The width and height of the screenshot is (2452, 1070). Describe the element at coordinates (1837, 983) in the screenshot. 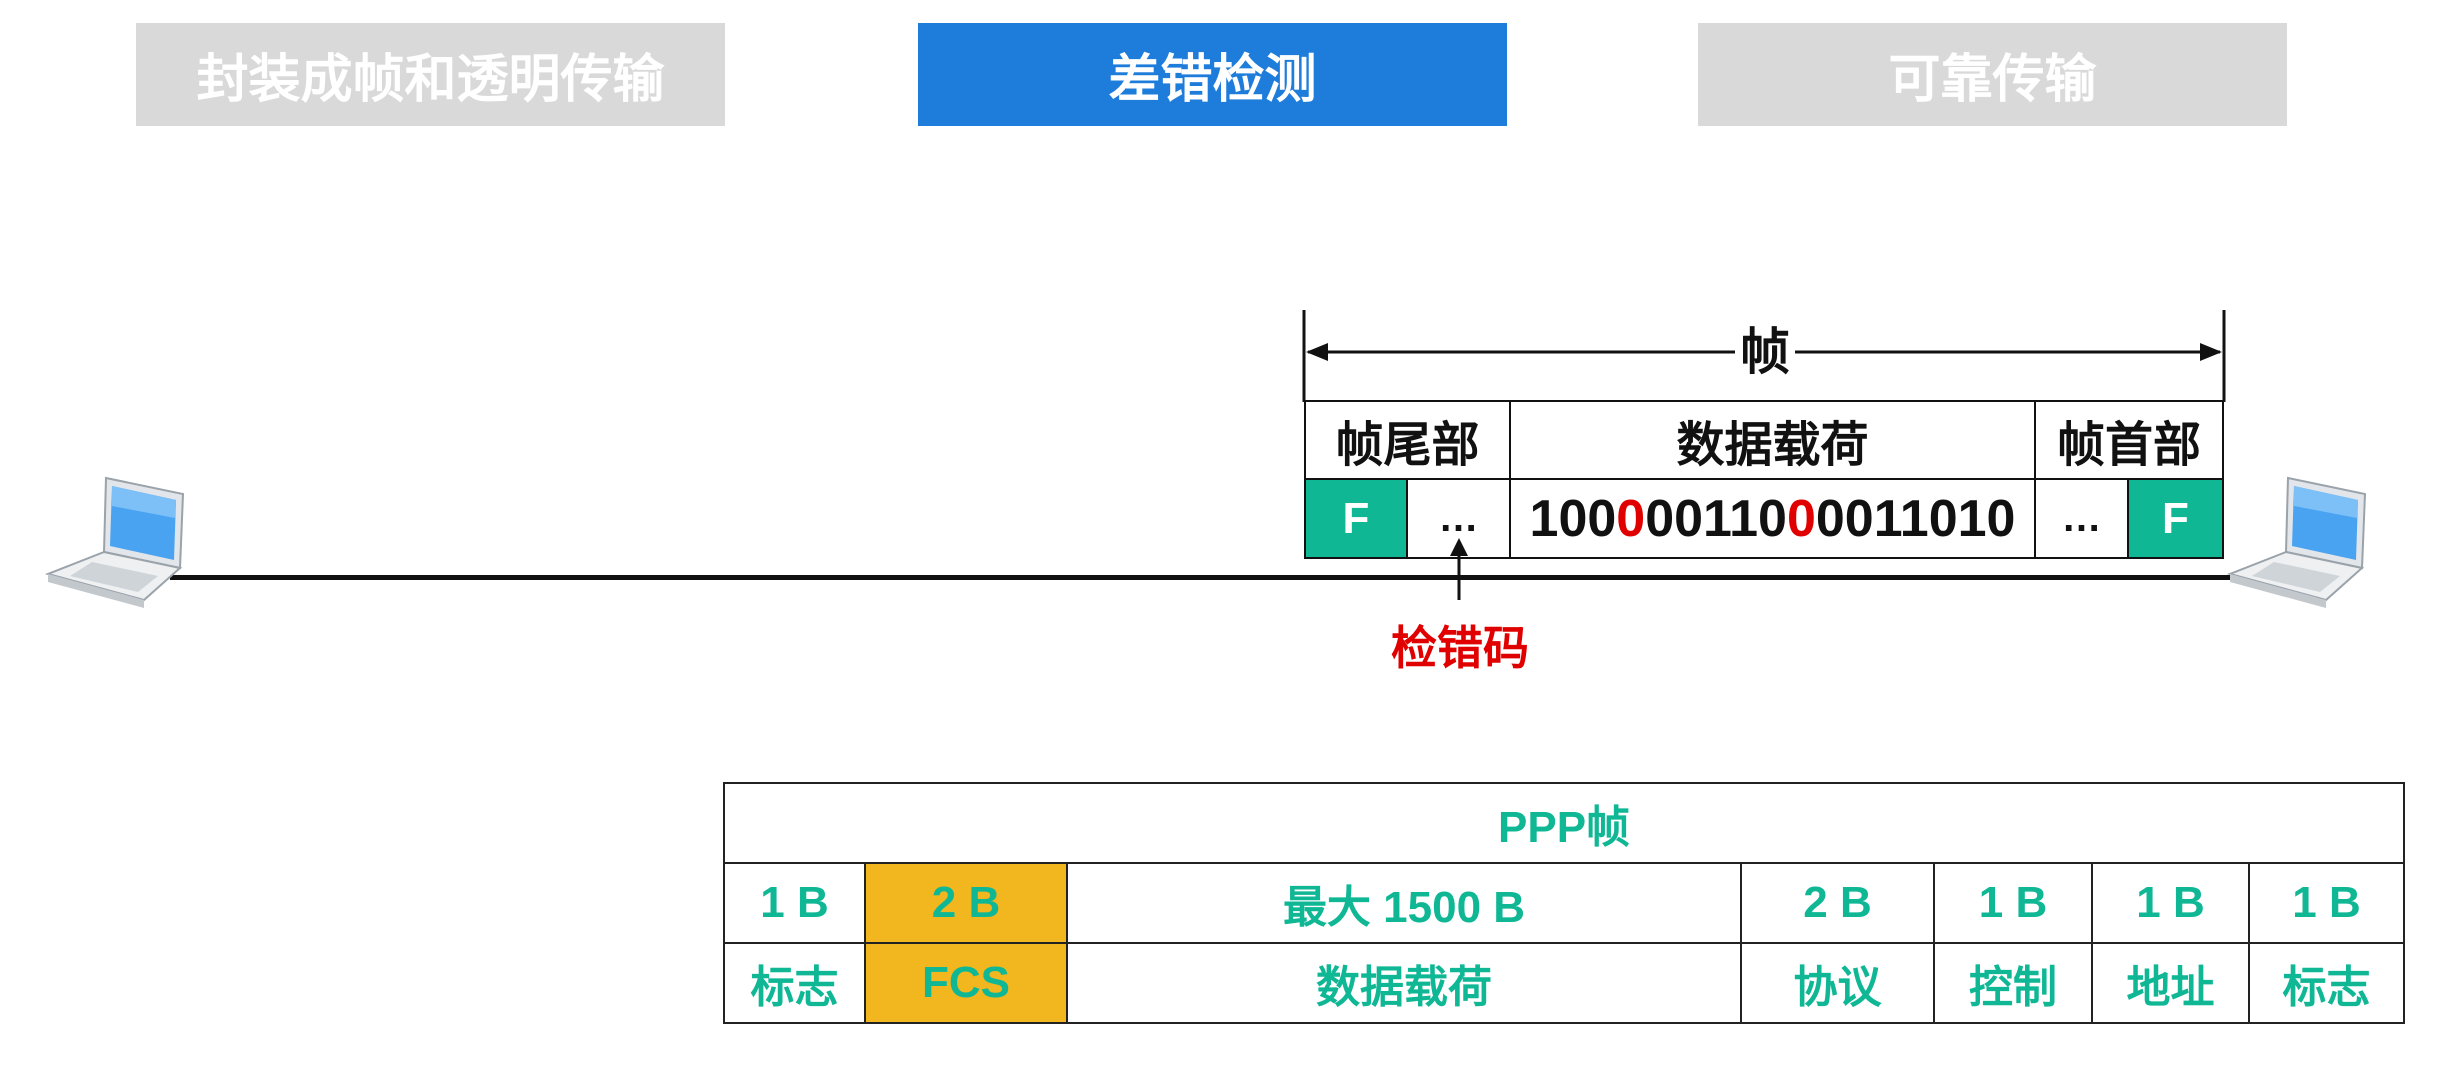

I see `ppp-field-cell: 协议` at that location.